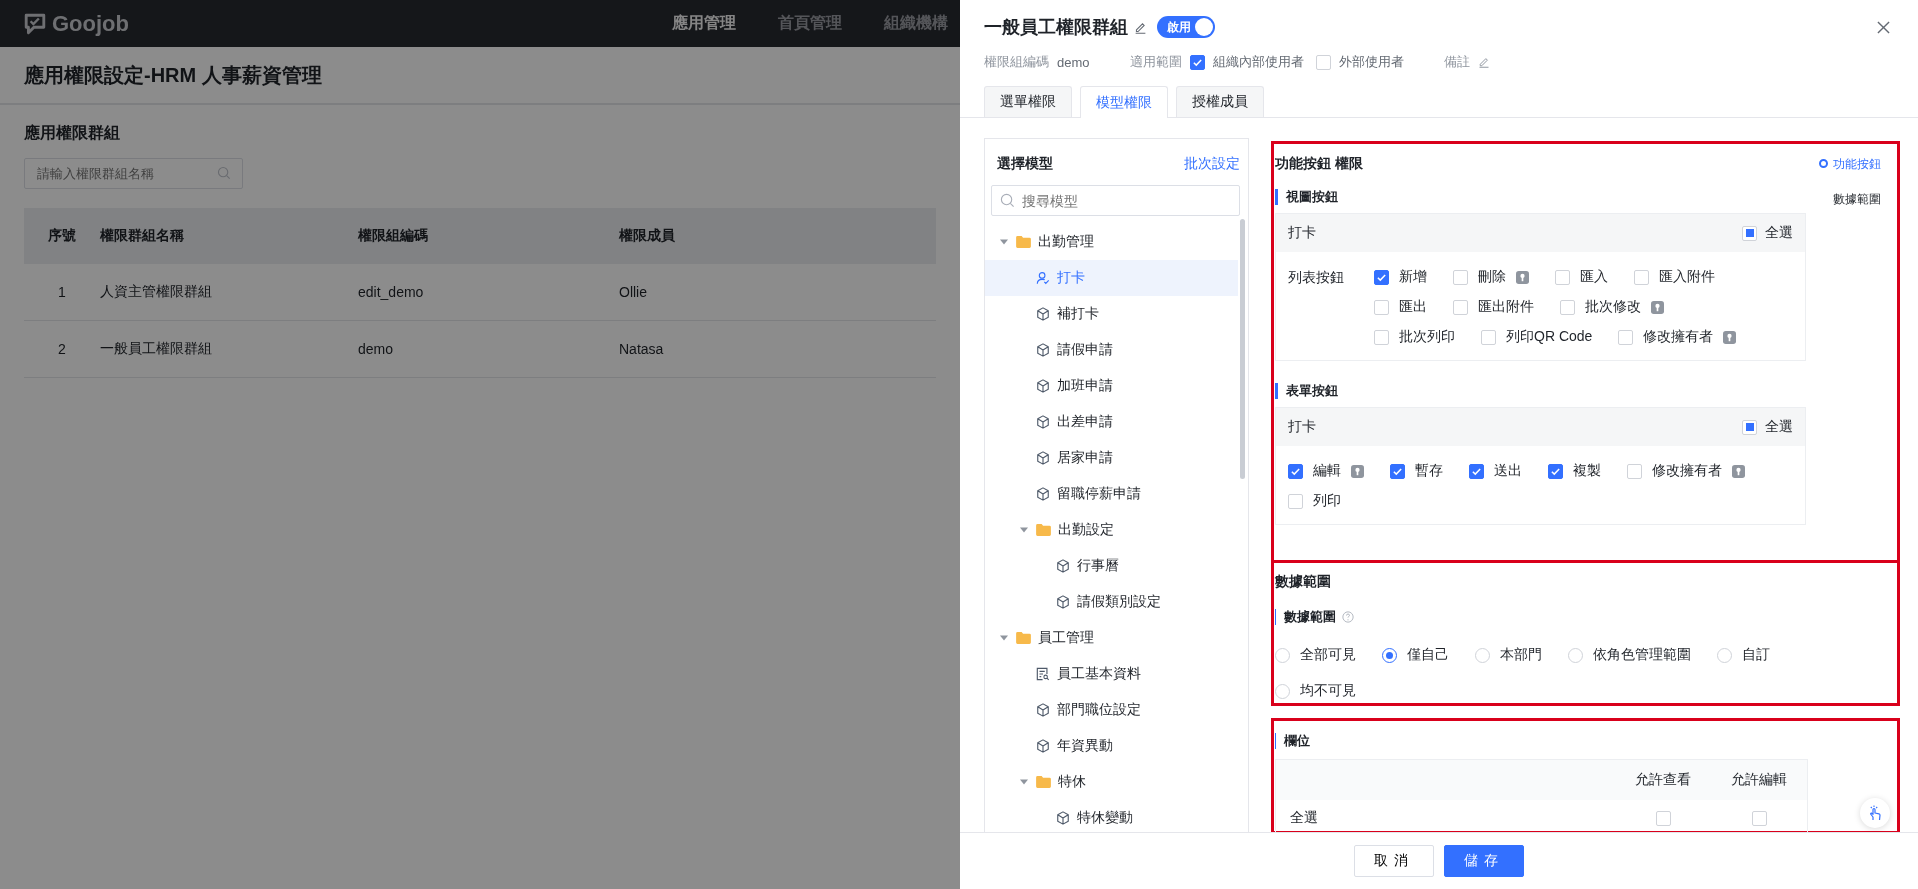 The width and height of the screenshot is (1918, 889). Describe the element at coordinates (1586, 741) in the screenshot. I see `subsection-heading: 欄位` at that location.